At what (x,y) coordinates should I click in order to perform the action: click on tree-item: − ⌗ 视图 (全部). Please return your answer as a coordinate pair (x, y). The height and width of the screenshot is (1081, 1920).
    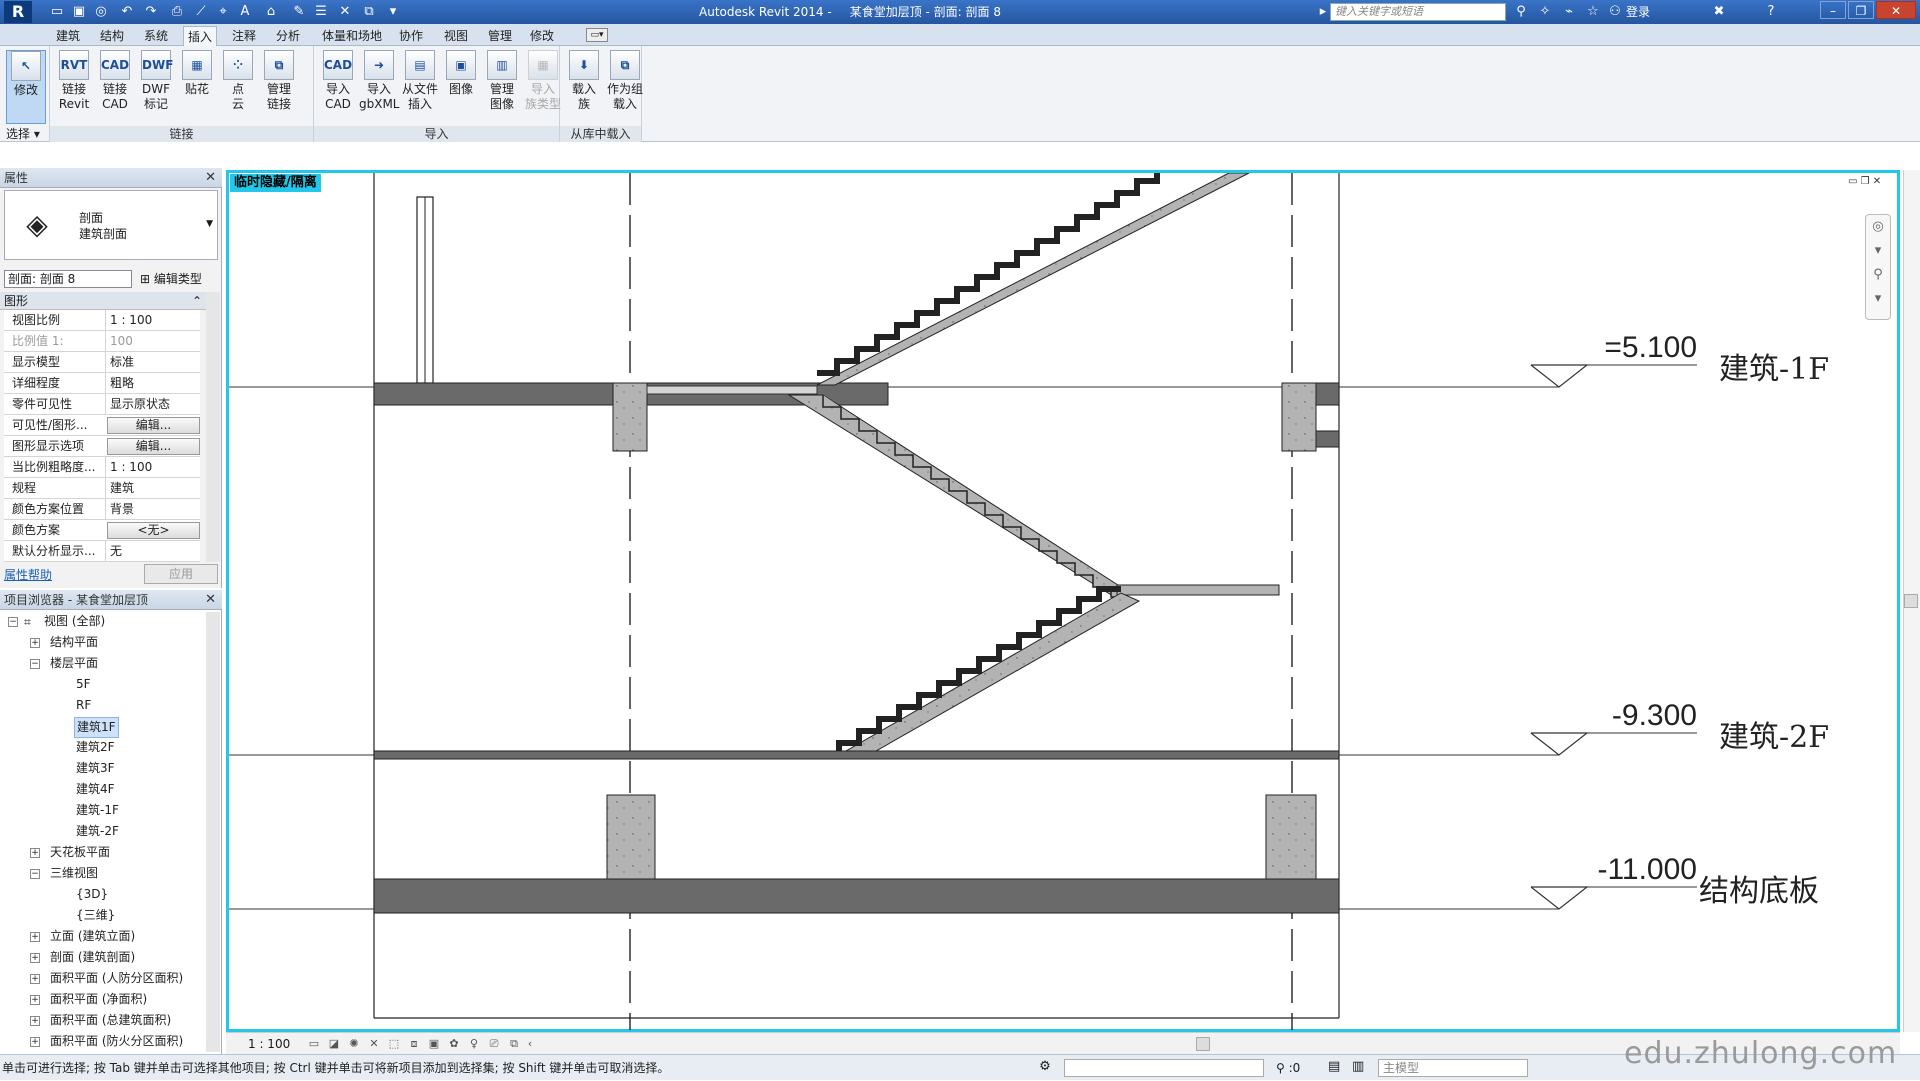
    Looking at the image, I should click on (103, 622).